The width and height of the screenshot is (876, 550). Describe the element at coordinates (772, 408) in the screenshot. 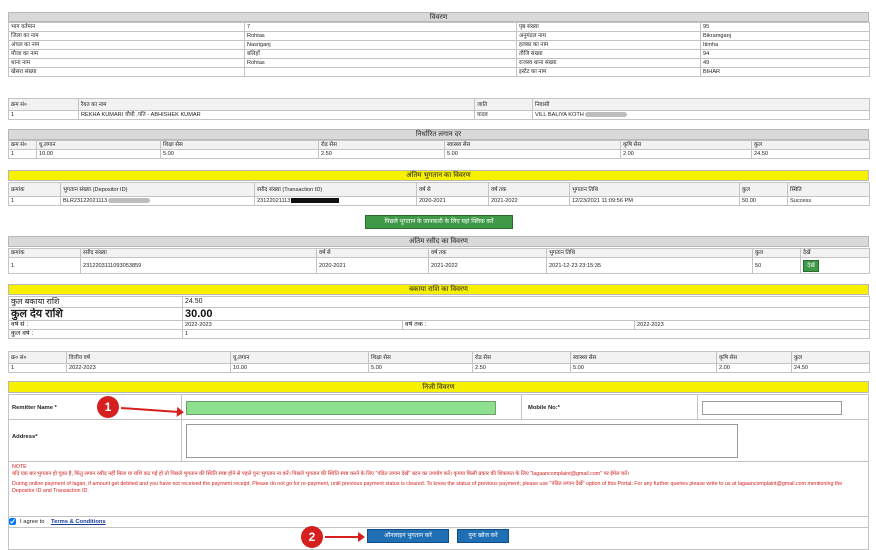

I see `mobile-input` at that location.